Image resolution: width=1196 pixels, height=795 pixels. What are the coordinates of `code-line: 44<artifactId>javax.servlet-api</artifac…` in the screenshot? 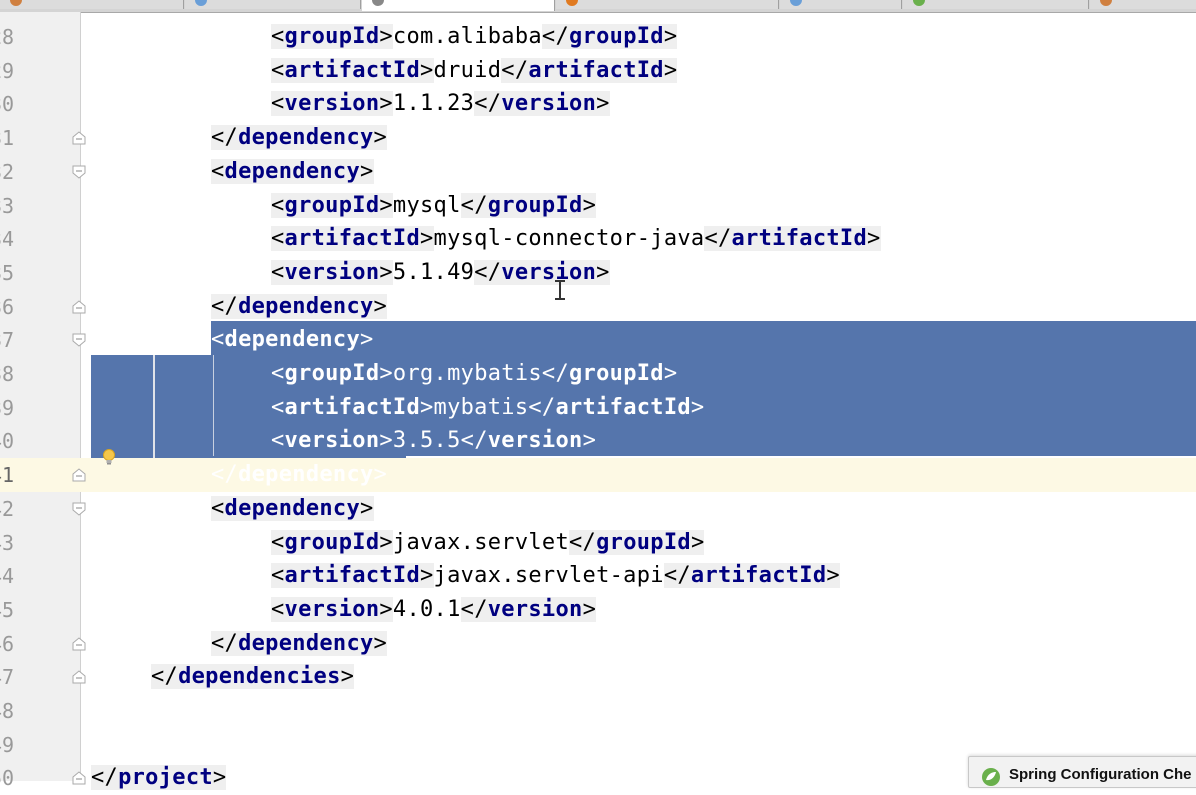 It's located at (598, 576).